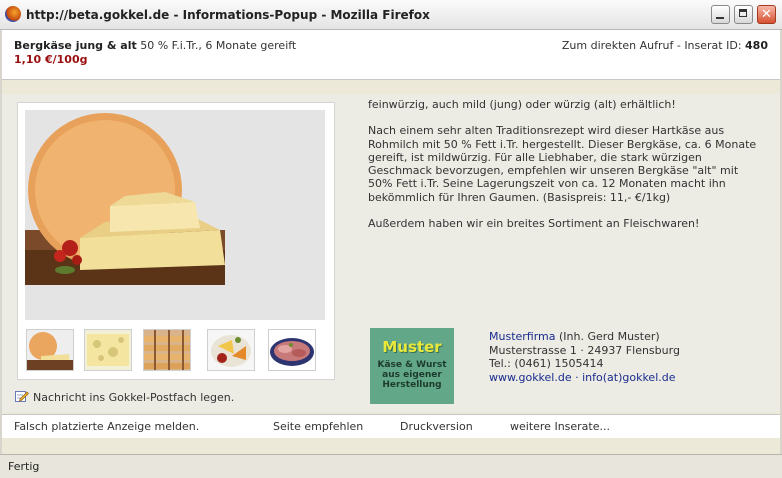 The width and height of the screenshot is (782, 478). What do you see at coordinates (628, 377) in the screenshot?
I see `email-link: info(at)gokkel.de` at bounding box center [628, 377].